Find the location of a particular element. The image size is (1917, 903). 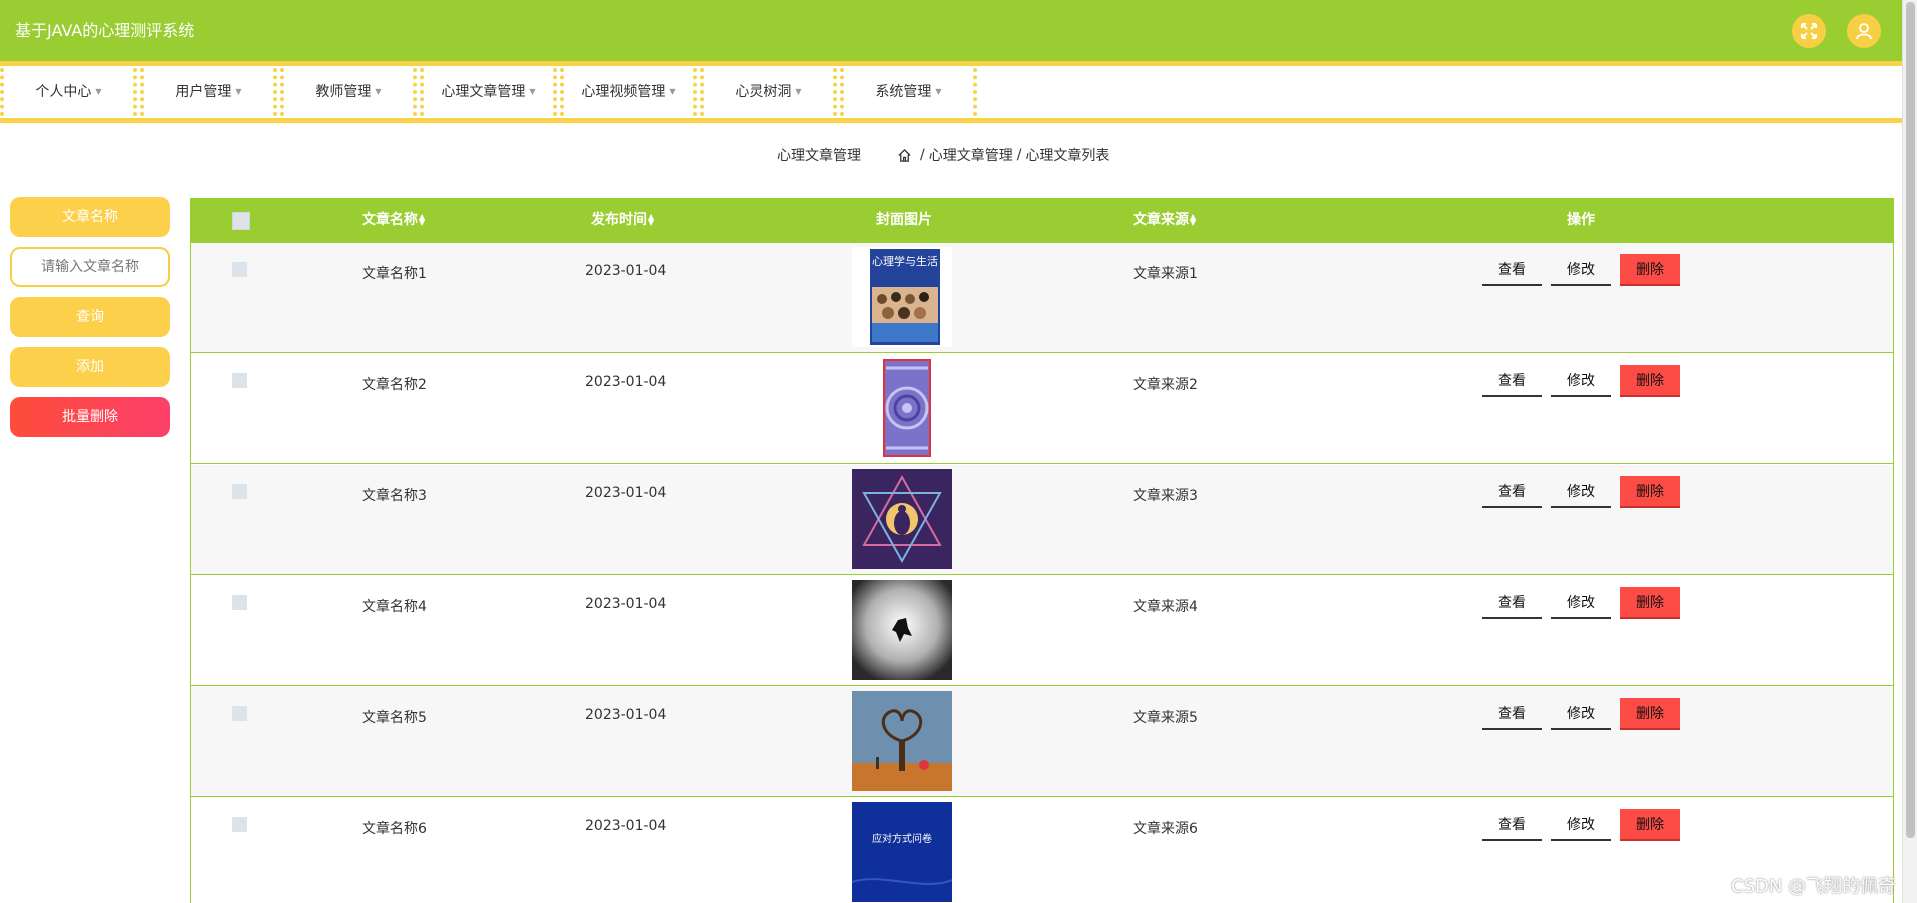

article-name: 文章名称4 is located at coordinates (394, 607).